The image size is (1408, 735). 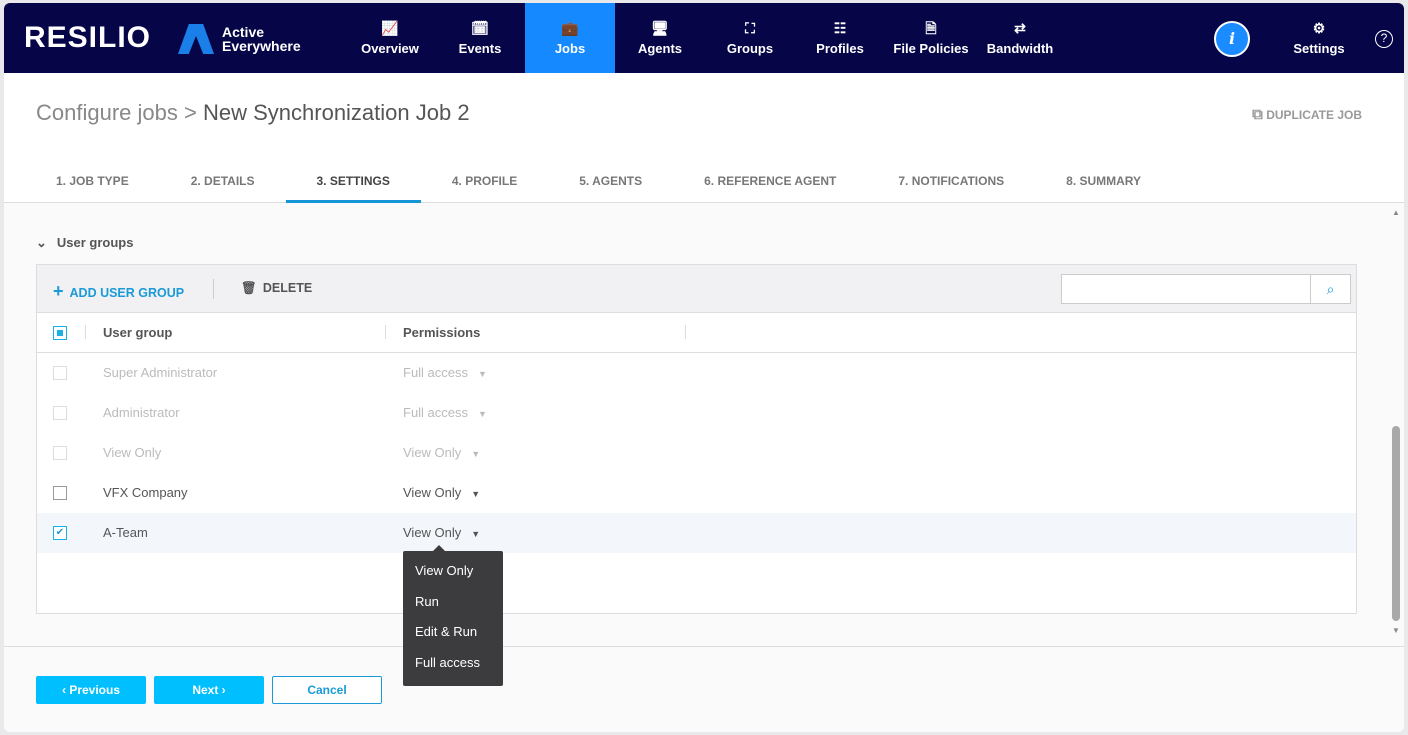 What do you see at coordinates (137, 332) in the screenshot?
I see `column-header-user-group: User group` at bounding box center [137, 332].